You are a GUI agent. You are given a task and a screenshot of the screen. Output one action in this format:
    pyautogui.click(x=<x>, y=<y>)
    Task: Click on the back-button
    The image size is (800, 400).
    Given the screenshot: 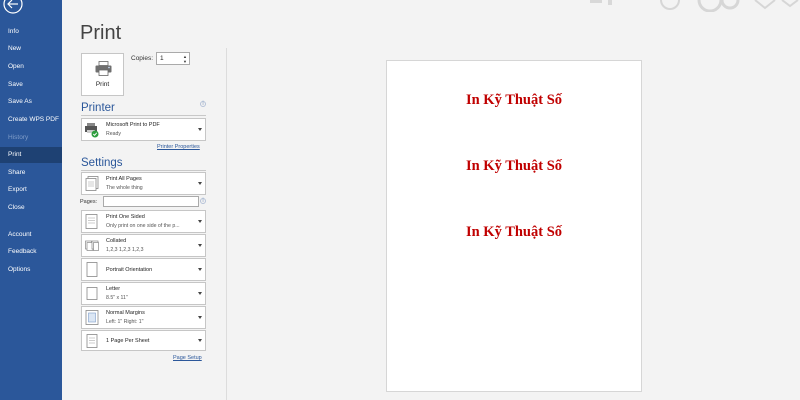 What is the action you would take?
    pyautogui.click(x=14, y=9)
    